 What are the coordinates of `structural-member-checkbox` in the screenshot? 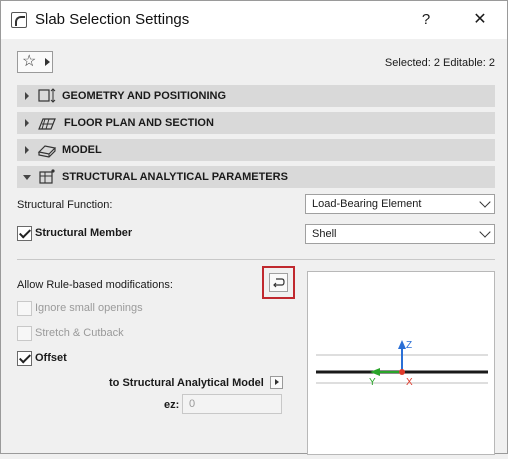 It's located at (24, 233).